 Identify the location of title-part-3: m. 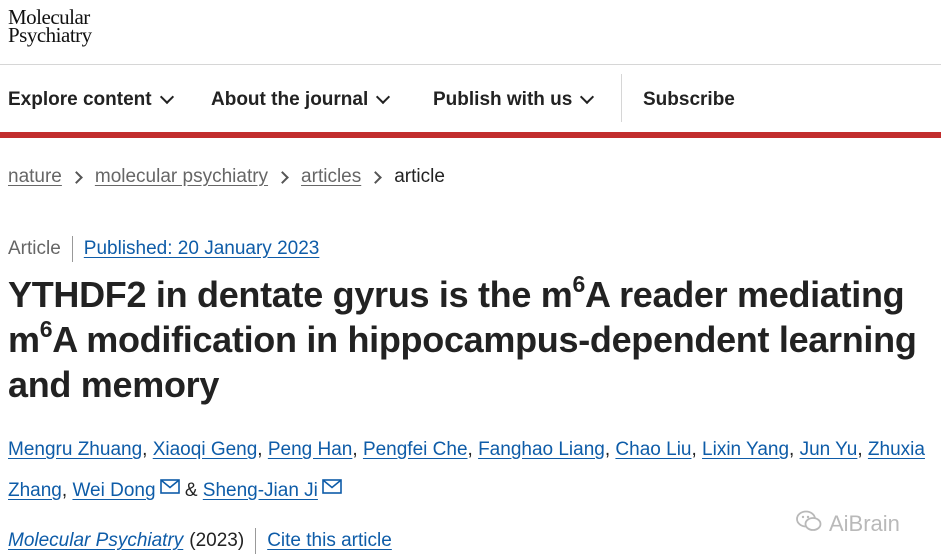
(24, 339).